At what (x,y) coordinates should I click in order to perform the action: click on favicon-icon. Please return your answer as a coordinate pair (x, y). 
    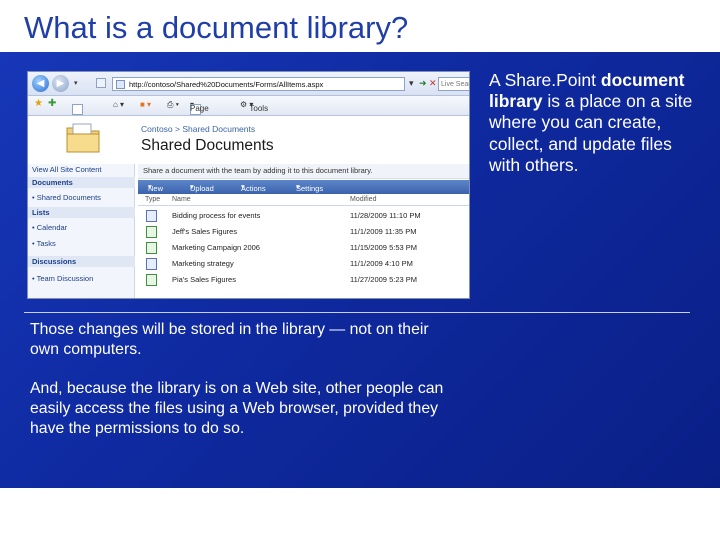
    Looking at the image, I should click on (120, 84).